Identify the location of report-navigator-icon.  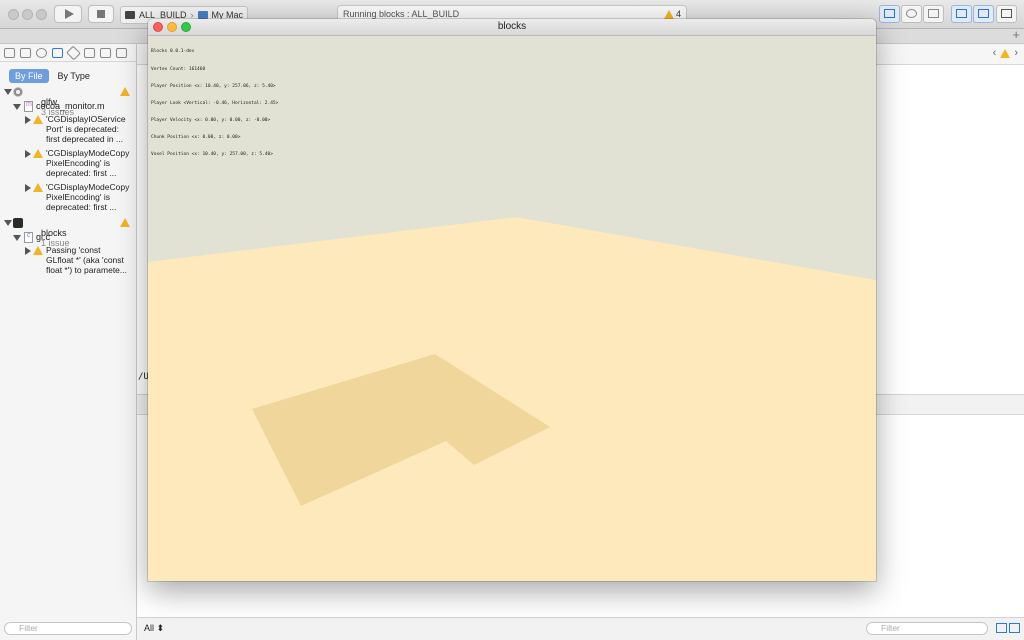
(121, 52).